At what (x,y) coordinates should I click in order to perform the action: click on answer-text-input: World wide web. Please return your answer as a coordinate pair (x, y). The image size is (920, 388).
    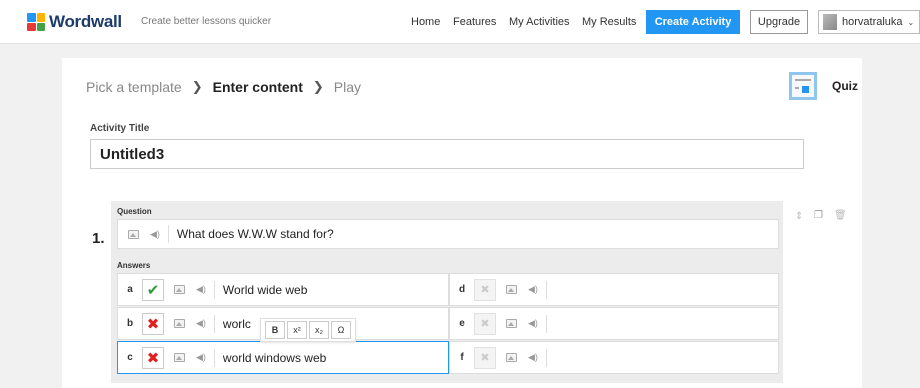
    Looking at the image, I should click on (261, 290).